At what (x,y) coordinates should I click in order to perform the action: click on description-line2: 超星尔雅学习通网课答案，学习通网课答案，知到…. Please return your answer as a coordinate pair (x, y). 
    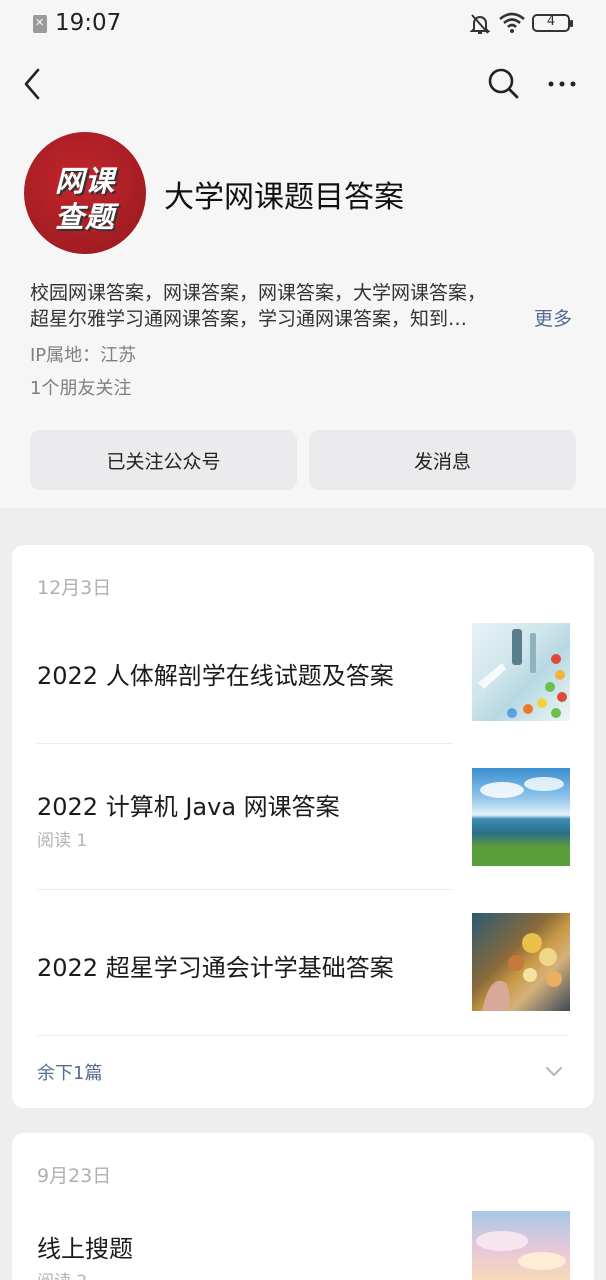
    Looking at the image, I should click on (249, 319).